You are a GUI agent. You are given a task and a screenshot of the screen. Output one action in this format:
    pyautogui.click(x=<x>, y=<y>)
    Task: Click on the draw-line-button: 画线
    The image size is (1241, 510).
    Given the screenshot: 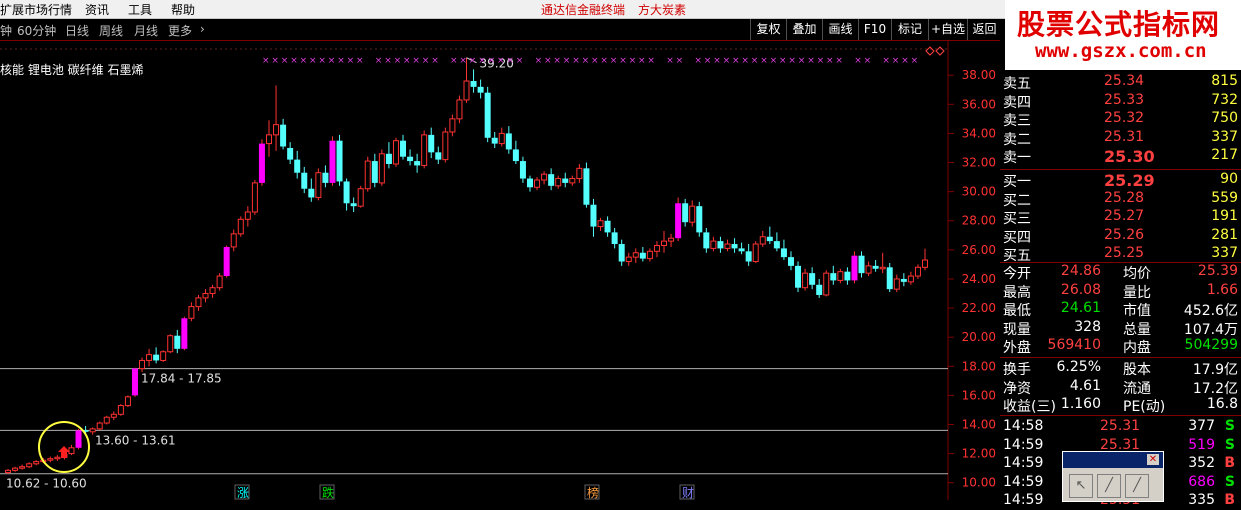 What is the action you would take?
    pyautogui.click(x=840, y=29)
    